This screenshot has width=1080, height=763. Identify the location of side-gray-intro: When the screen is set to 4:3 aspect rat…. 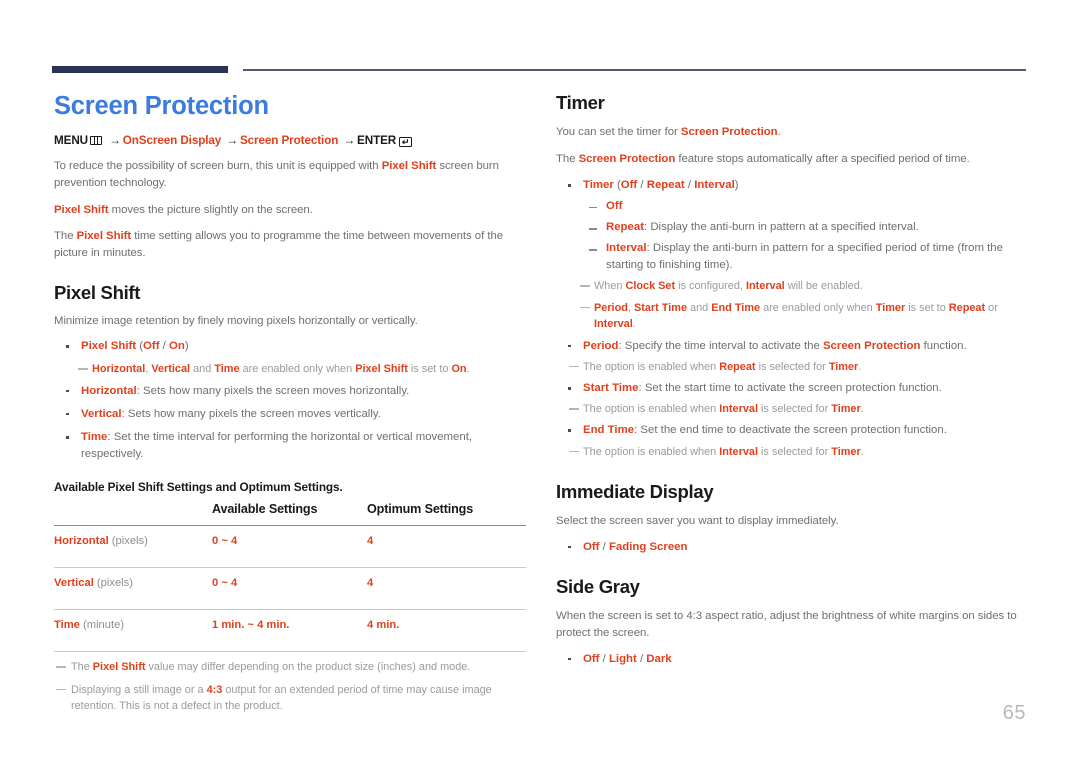
(786, 624).